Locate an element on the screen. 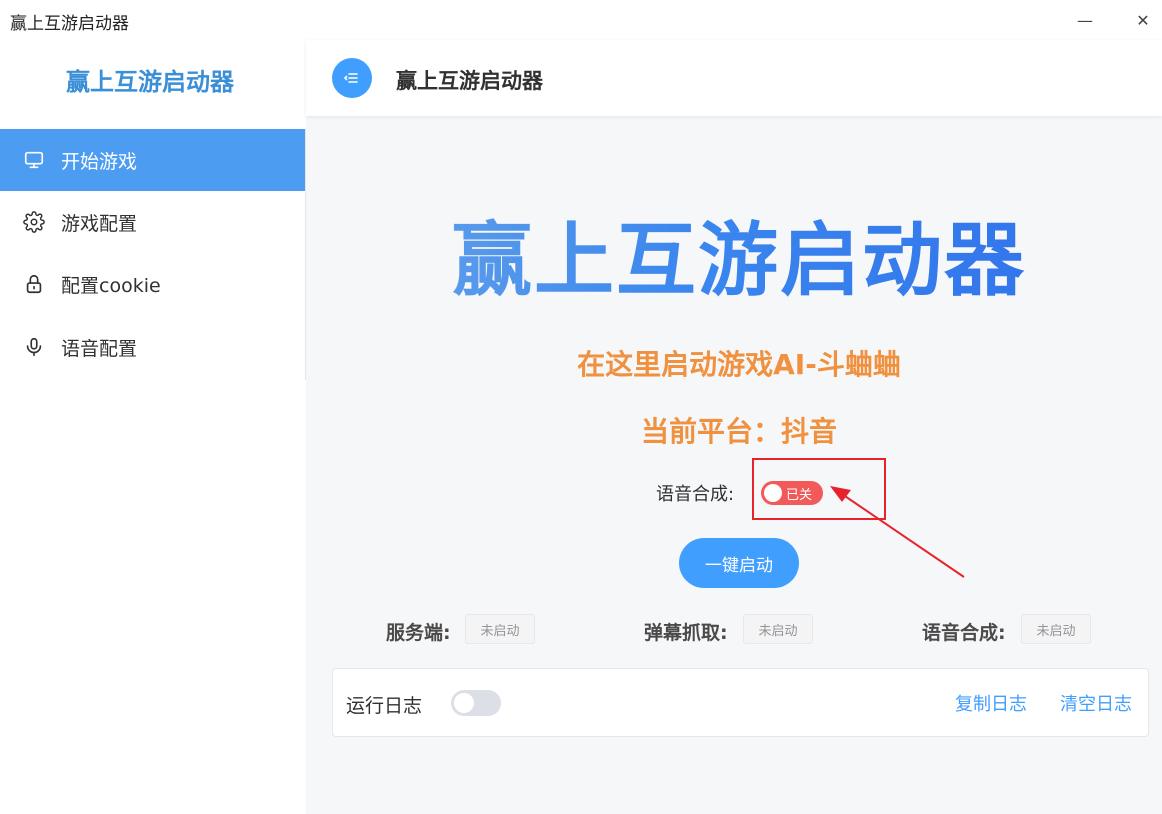 This screenshot has width=1162, height=814. tts-label: 语音合成: is located at coordinates (695, 494).